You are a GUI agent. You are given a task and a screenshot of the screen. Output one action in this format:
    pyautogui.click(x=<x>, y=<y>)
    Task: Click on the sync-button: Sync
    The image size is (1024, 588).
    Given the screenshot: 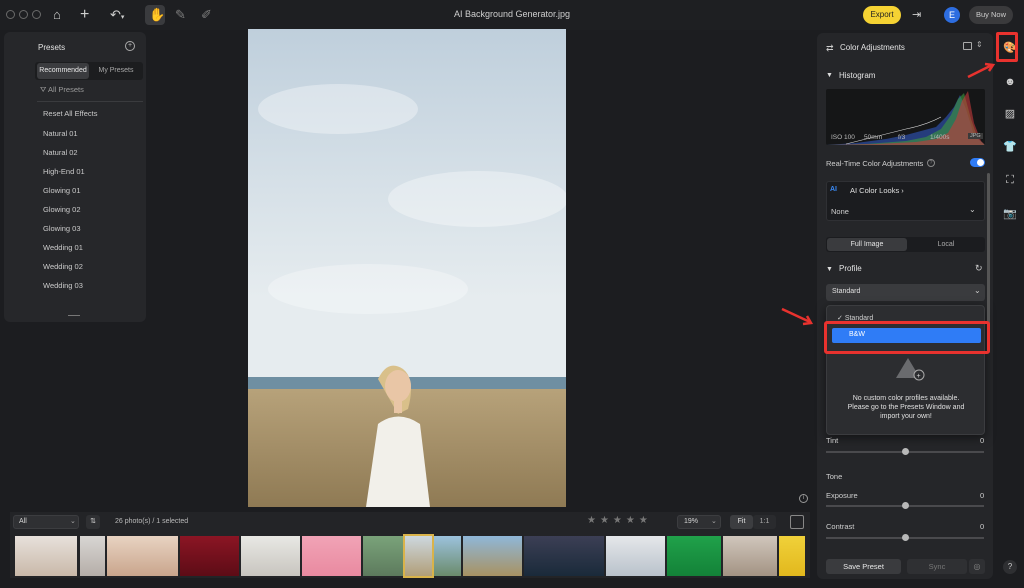 What is the action you would take?
    pyautogui.click(x=937, y=566)
    